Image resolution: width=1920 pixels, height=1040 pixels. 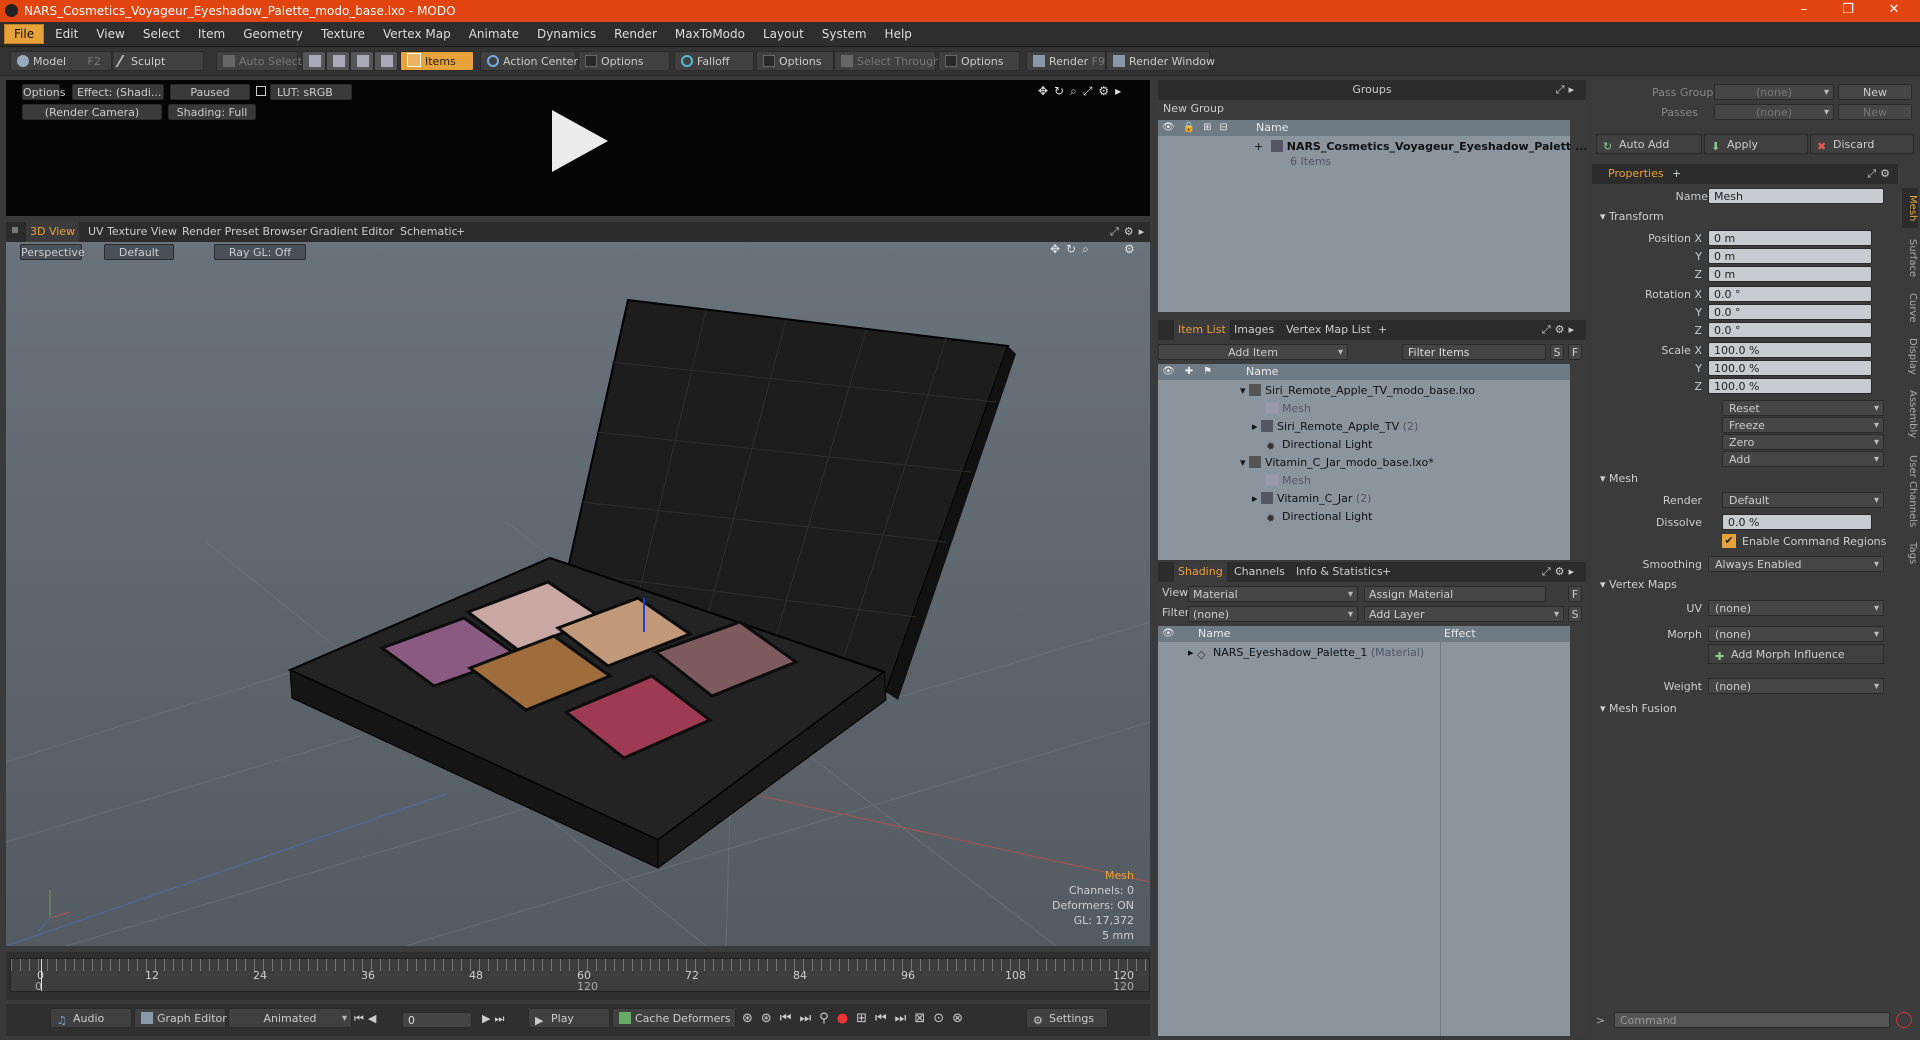 What do you see at coordinates (261, 91) in the screenshot?
I see `lock-icon` at bounding box center [261, 91].